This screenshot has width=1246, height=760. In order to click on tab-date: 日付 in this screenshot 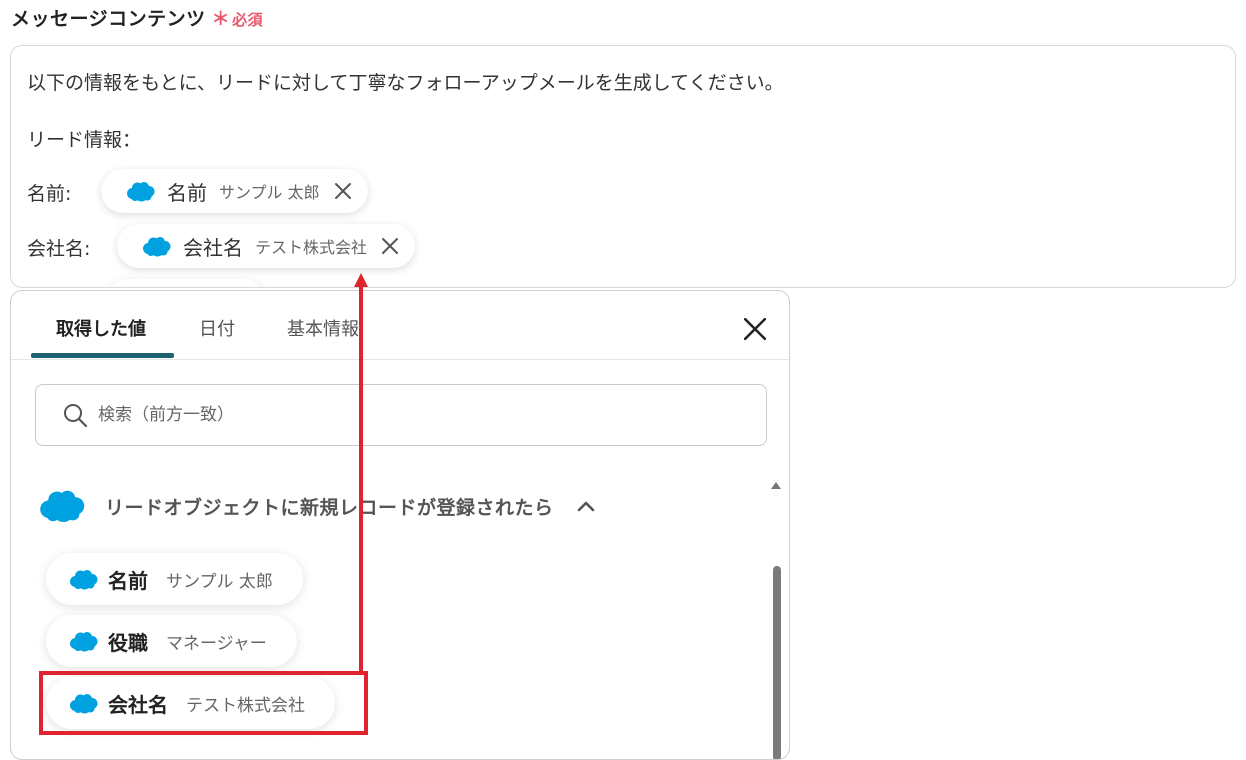, I will do `click(217, 328)`.